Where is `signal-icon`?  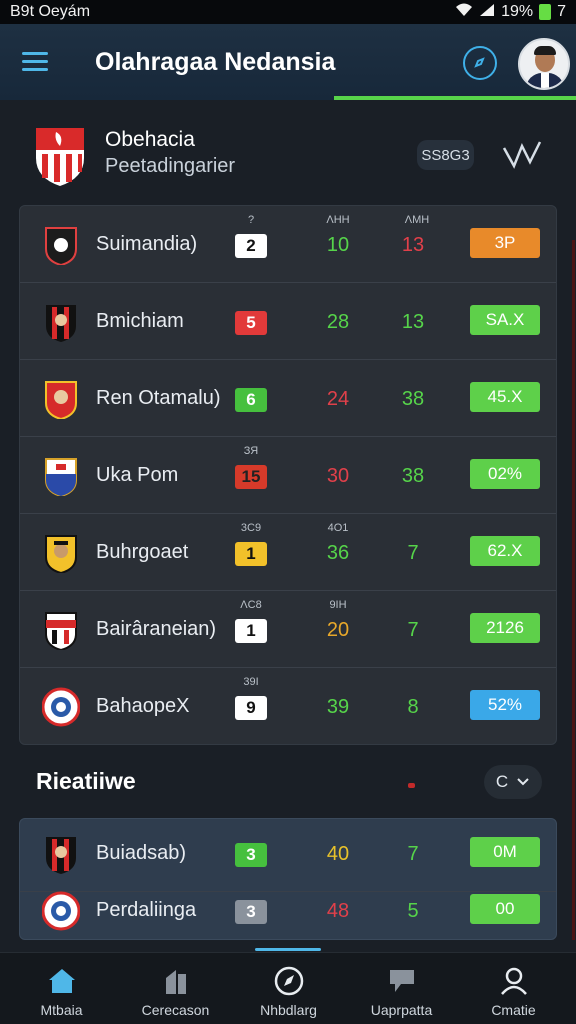
signal-icon is located at coordinates (487, 12).